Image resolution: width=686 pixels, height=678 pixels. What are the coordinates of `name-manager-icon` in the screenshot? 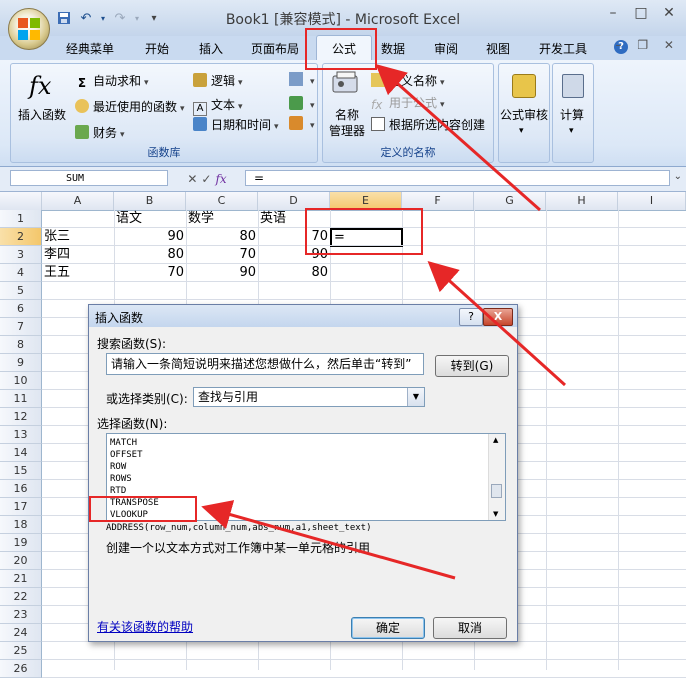 It's located at (346, 83).